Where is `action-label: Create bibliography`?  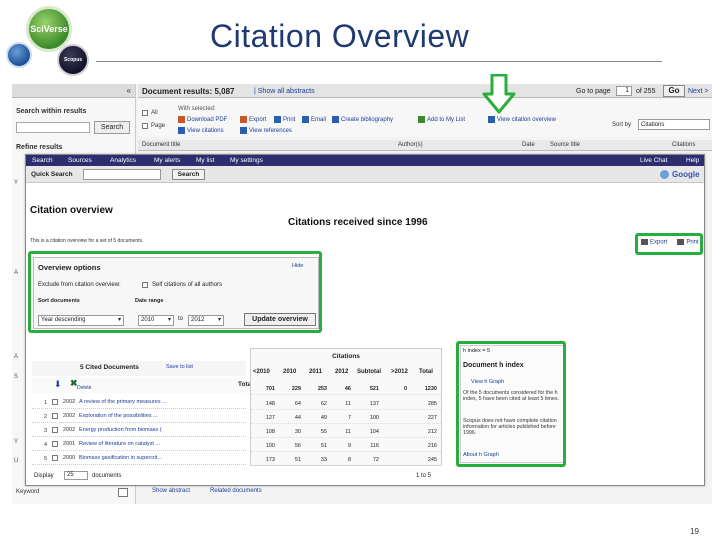 action-label: Create bibliography is located at coordinates (367, 119).